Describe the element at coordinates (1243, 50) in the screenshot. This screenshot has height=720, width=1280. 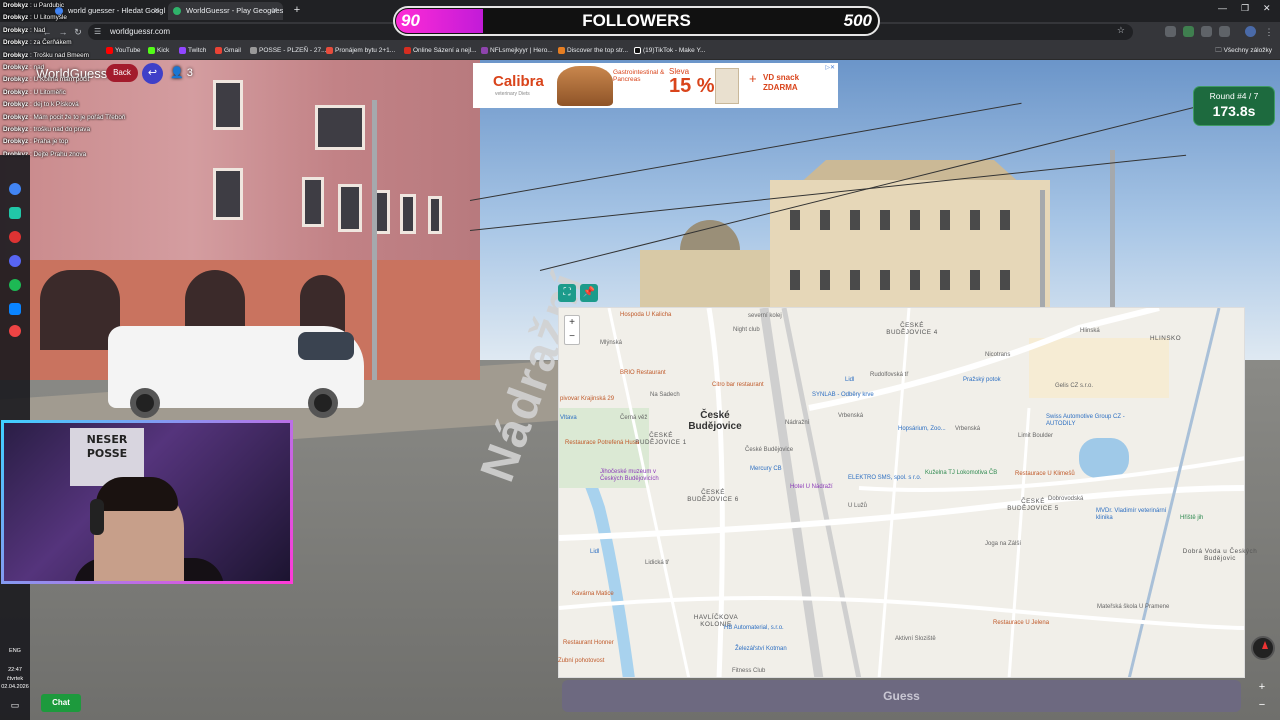
I see `all-bookmarks-folder: 🗀 Všechny záložky` at that location.